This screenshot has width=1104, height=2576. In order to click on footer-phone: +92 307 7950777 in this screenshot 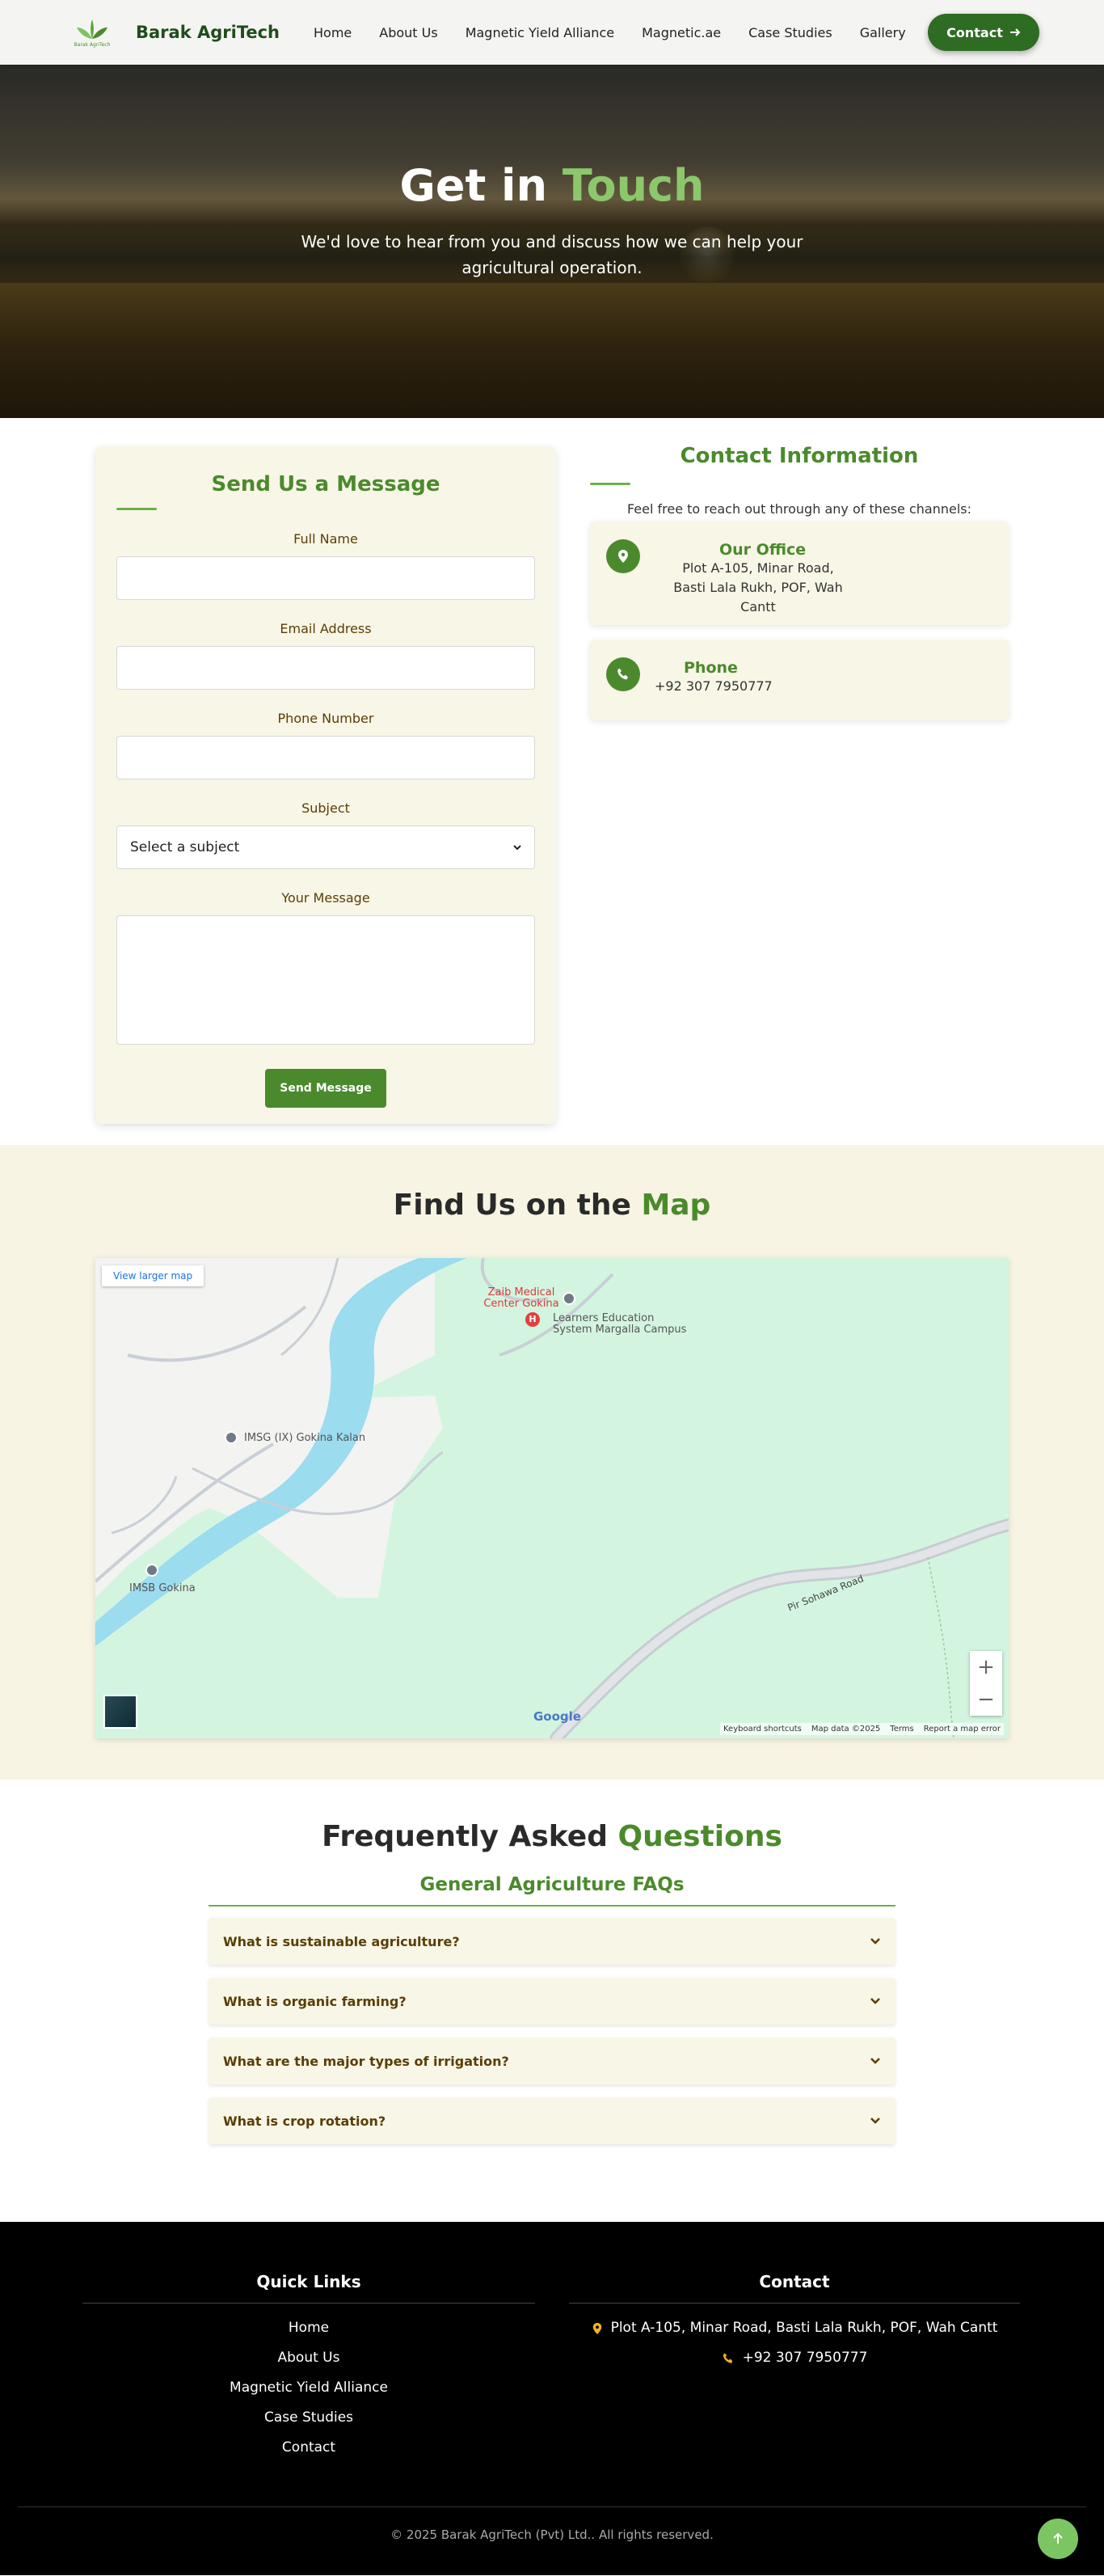, I will do `click(806, 2358)`.